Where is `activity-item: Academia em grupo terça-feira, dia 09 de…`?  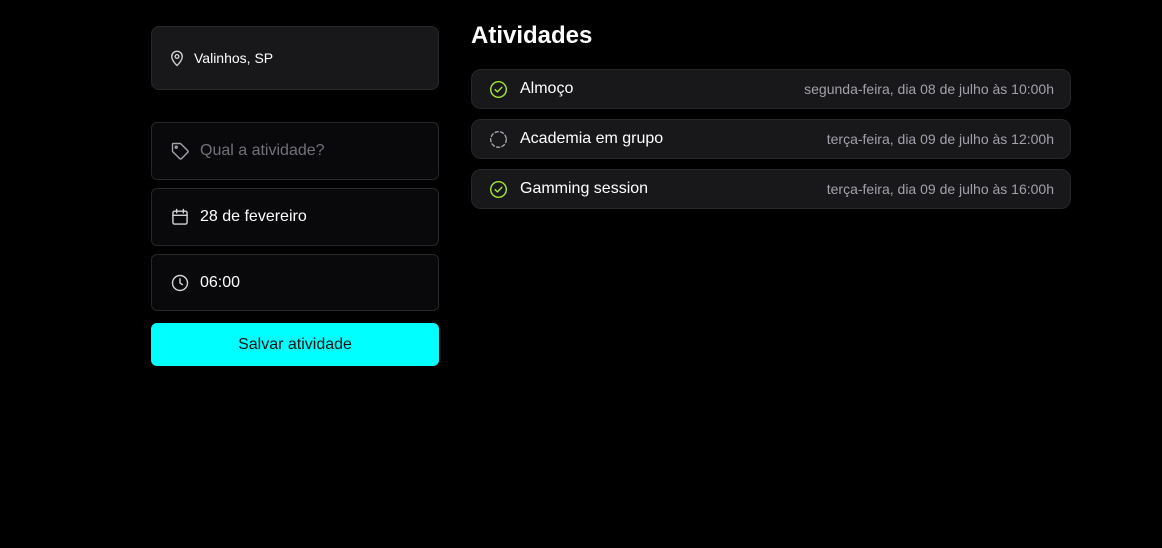 activity-item: Academia em grupo terça-feira, dia 09 de… is located at coordinates (771, 139).